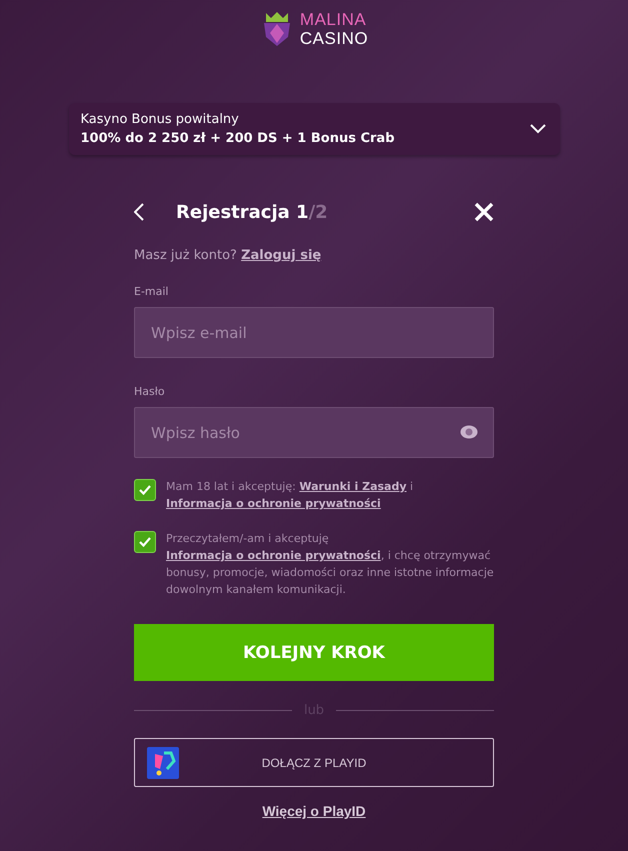  I want to click on bonus-dropdown: Kasyno Bonus powitalny 100% do 2 250 zł + 200 DS + 1 Bonus Crab, so click(314, 129).